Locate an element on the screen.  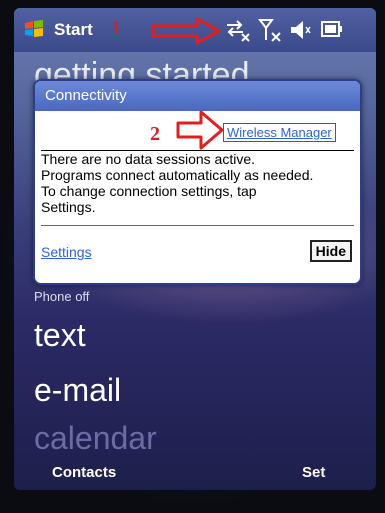
no-signal-icon is located at coordinates (270, 30).